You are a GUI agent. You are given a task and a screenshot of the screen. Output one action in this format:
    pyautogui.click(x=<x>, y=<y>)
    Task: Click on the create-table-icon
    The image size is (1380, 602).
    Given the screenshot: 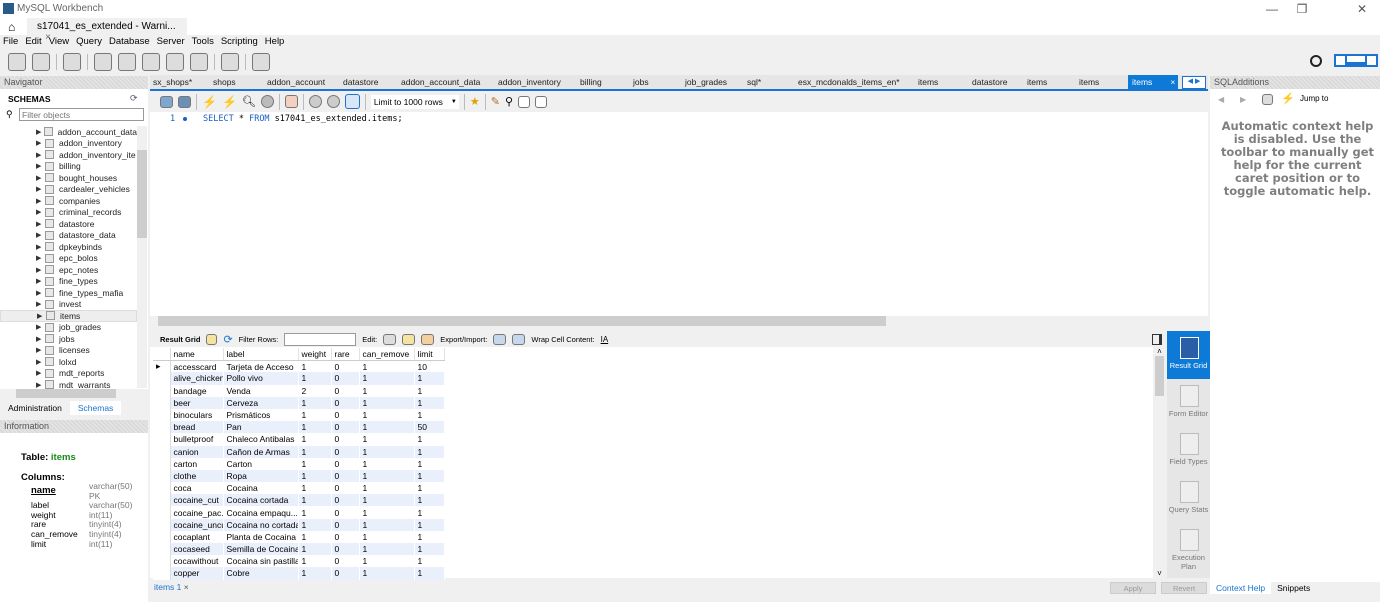 What is the action you would take?
    pyautogui.click(x=127, y=62)
    